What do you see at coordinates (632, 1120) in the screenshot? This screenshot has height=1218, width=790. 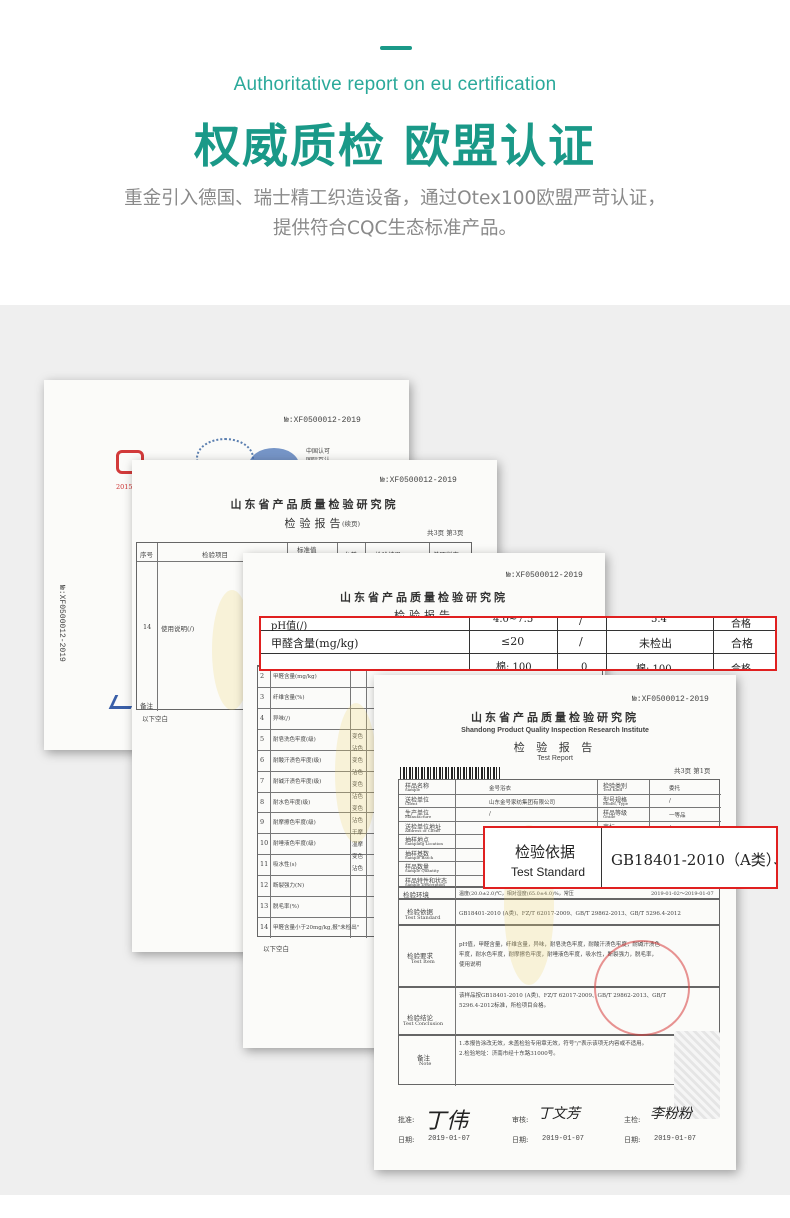 I see `signature-role: 主检:` at bounding box center [632, 1120].